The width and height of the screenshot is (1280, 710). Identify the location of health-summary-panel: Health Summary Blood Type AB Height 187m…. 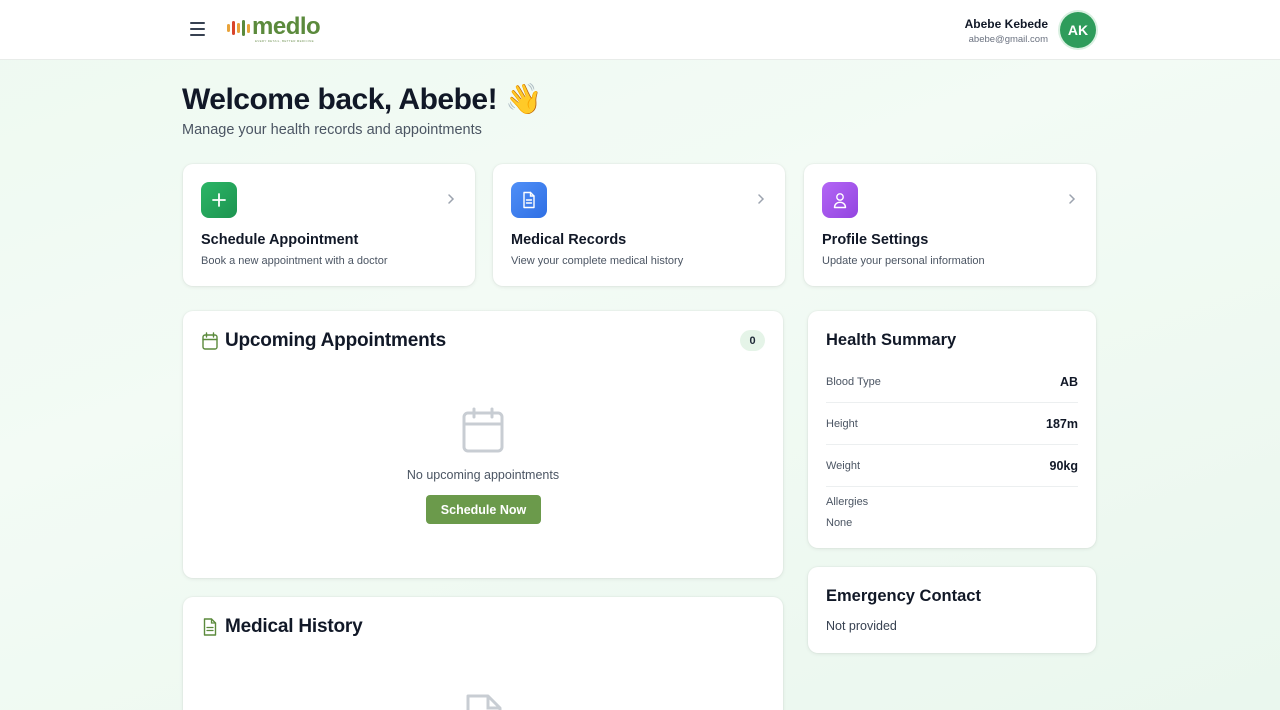
(952, 429).